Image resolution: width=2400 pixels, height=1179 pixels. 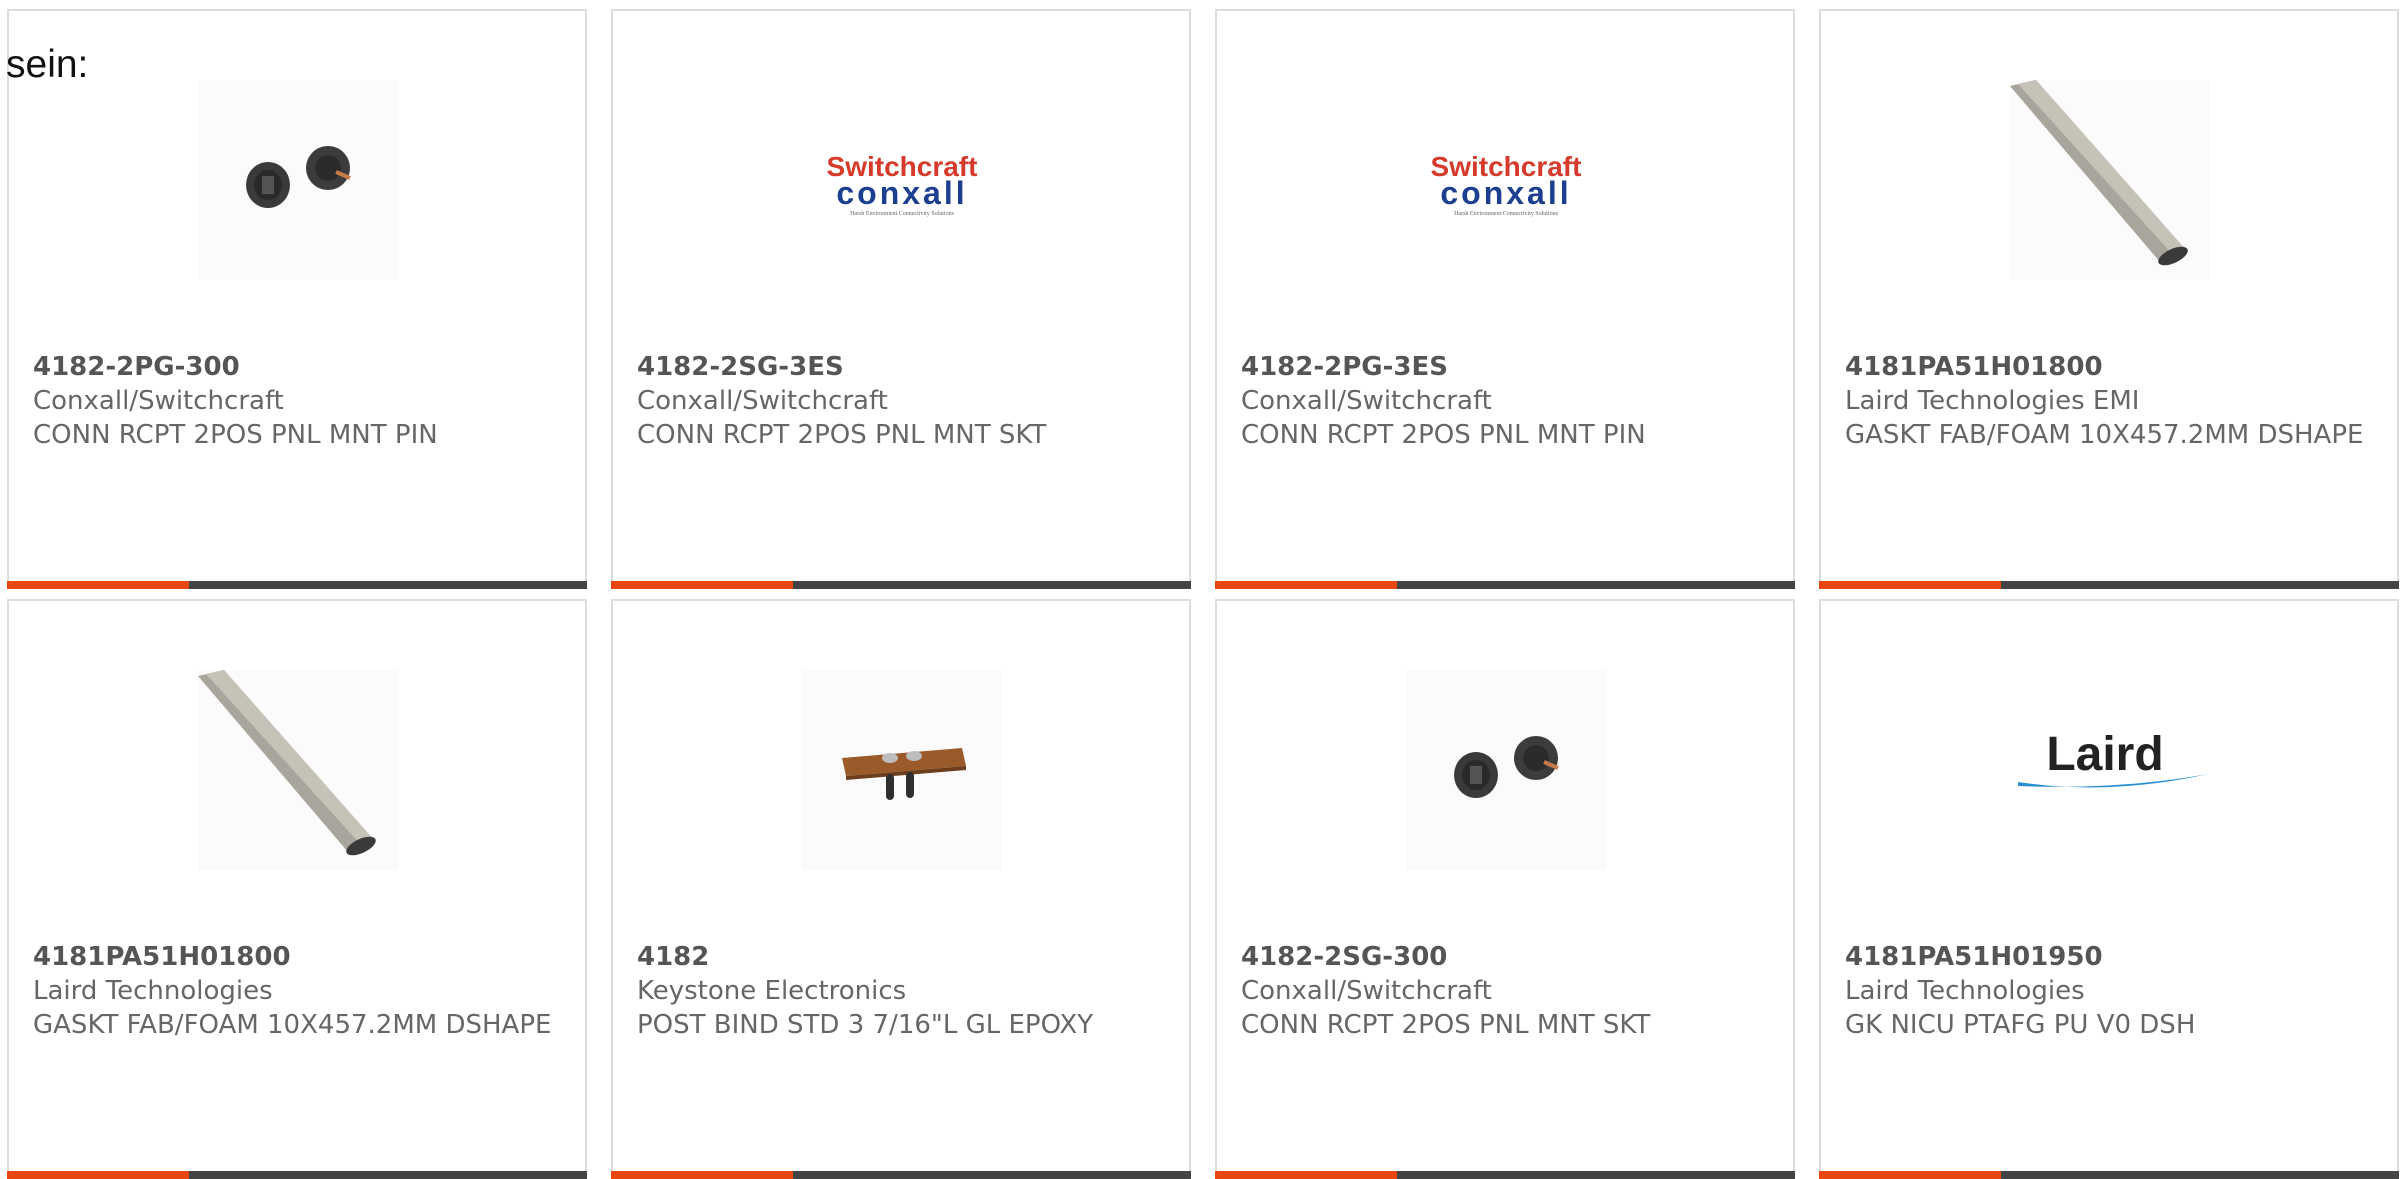 What do you see at coordinates (772, 991) in the screenshot?
I see `manufacturer-name: Keystone Electronics` at bounding box center [772, 991].